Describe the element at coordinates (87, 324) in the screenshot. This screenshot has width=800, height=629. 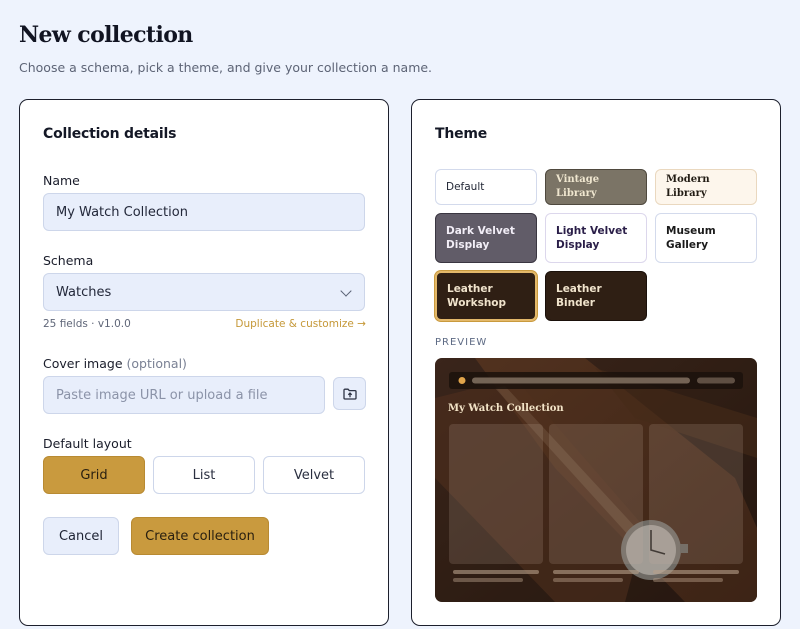
I see `schema-meta: 25 fields · v1.0.0` at that location.